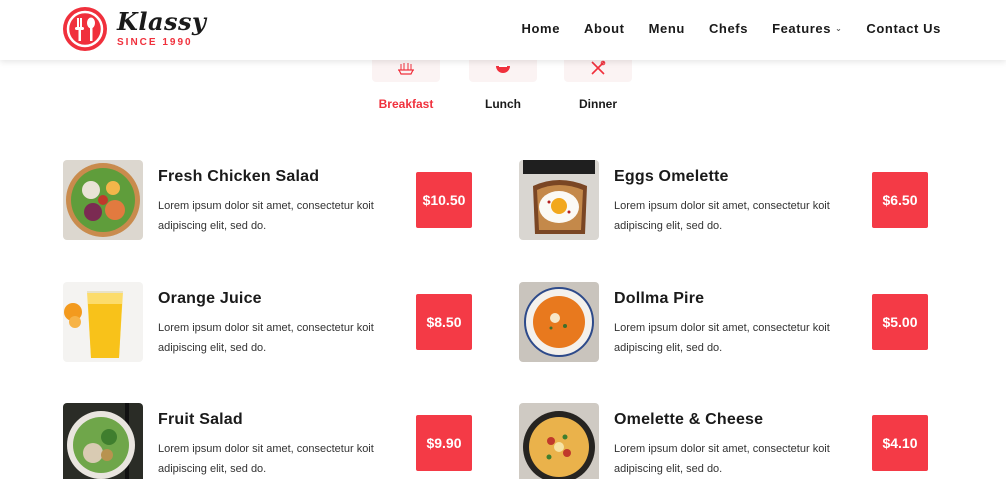  Describe the element at coordinates (671, 176) in the screenshot. I see `menu-item-title: Eggs Omelette` at that location.